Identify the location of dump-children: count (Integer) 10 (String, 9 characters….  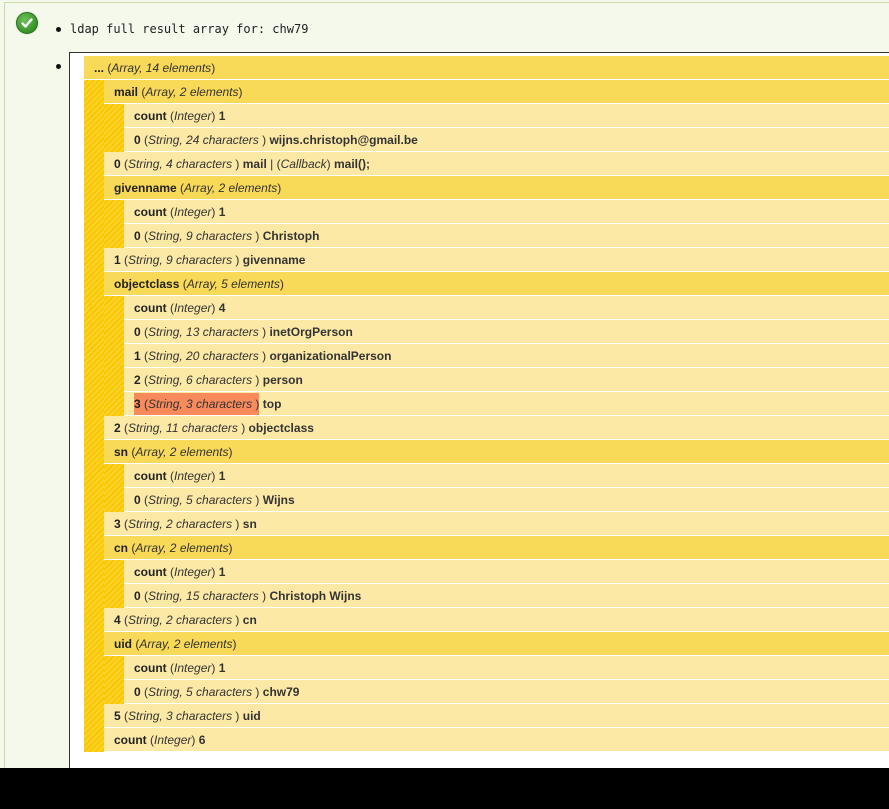
(496, 224).